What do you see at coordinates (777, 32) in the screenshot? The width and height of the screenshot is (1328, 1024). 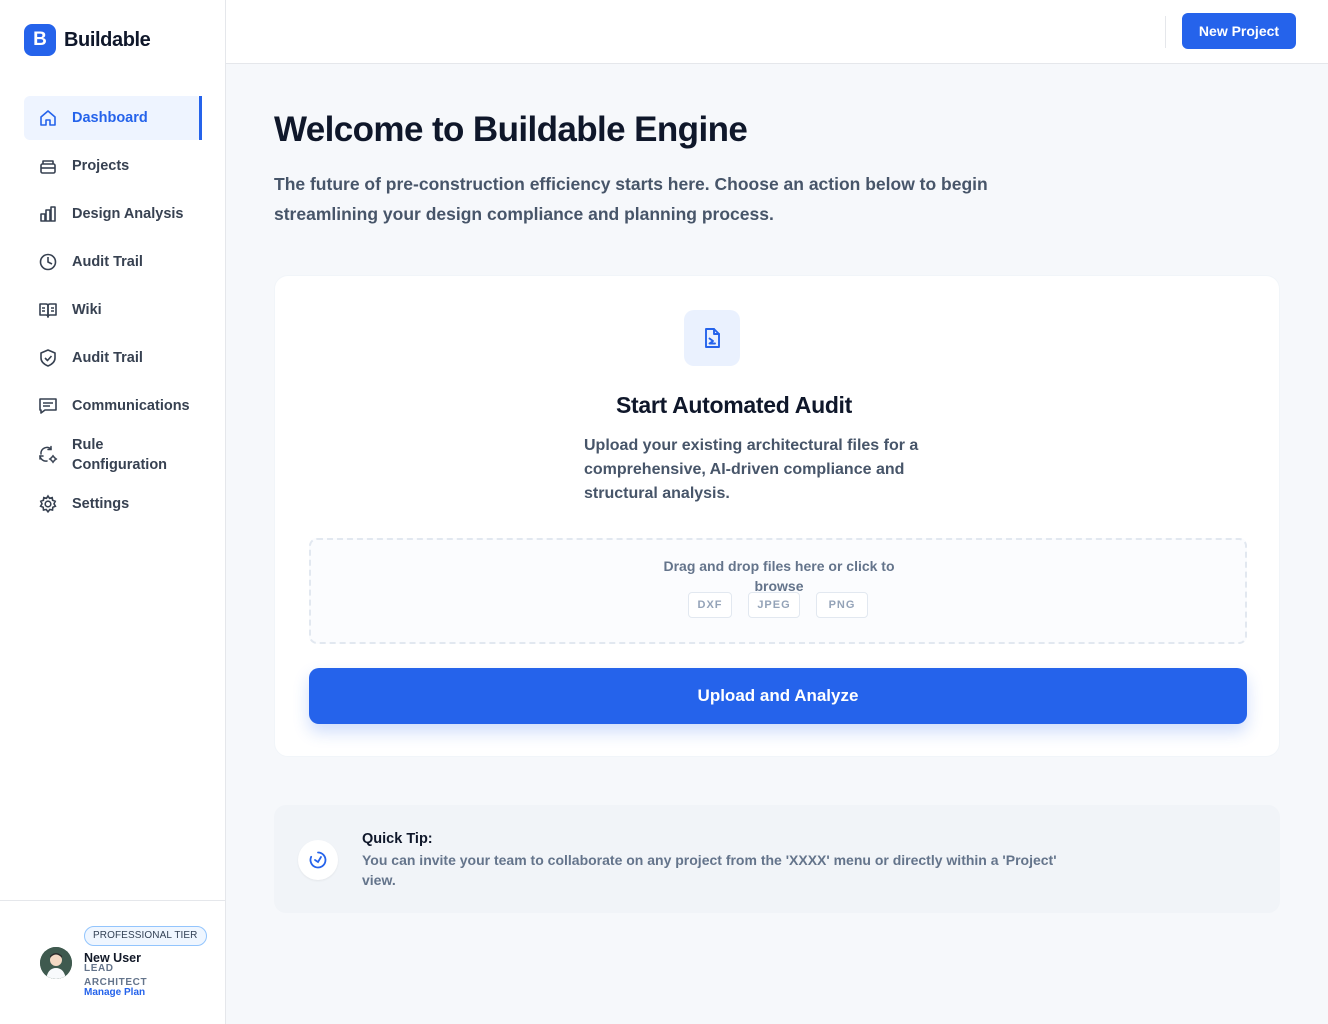 I see `topbar: New Project` at bounding box center [777, 32].